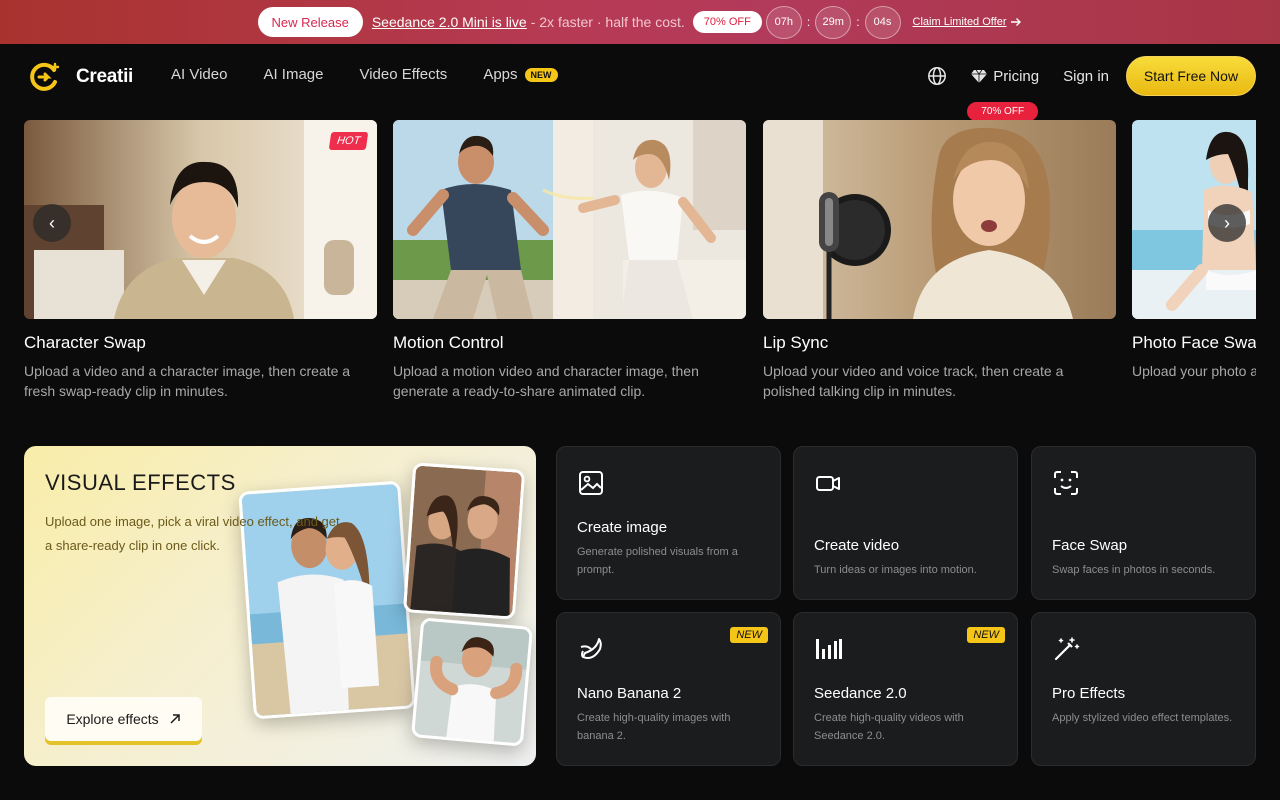  What do you see at coordinates (959, 22) in the screenshot?
I see `claim-offer-label: Claim Limited Offer` at bounding box center [959, 22].